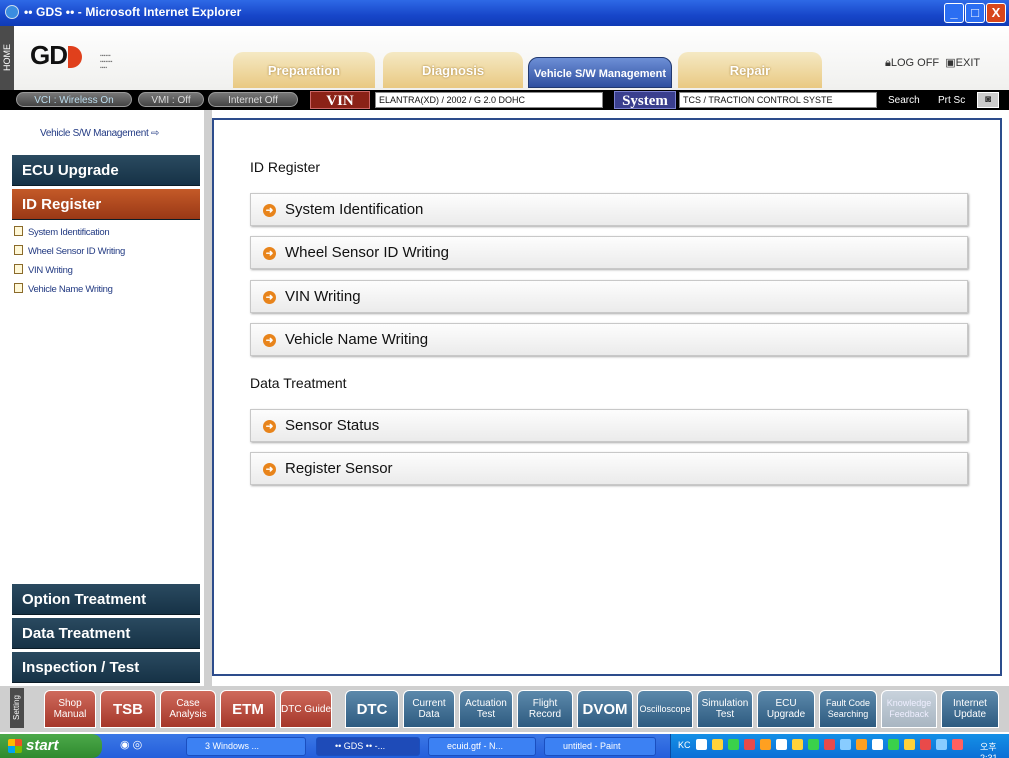  I want to click on exit-link: EXIT, so click(968, 63).